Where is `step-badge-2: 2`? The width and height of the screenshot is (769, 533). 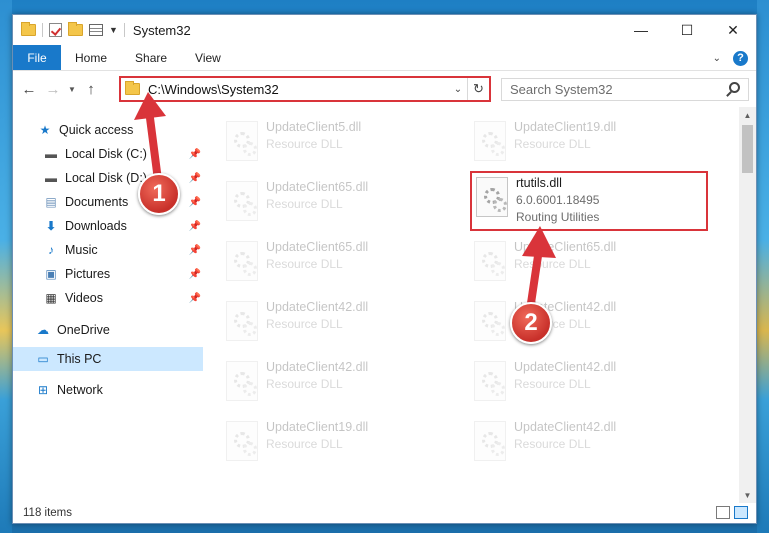 step-badge-2: 2 is located at coordinates (531, 323).